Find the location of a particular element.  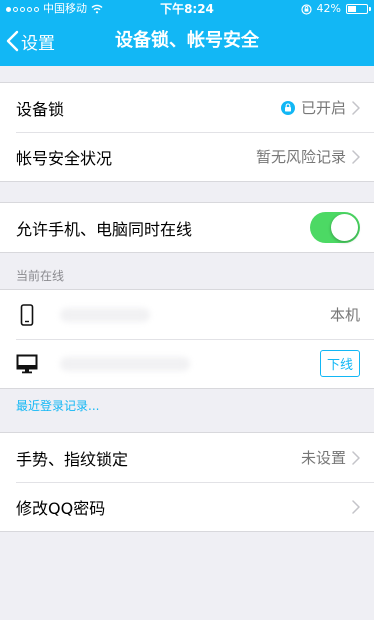

lock-icon is located at coordinates (287, 107).